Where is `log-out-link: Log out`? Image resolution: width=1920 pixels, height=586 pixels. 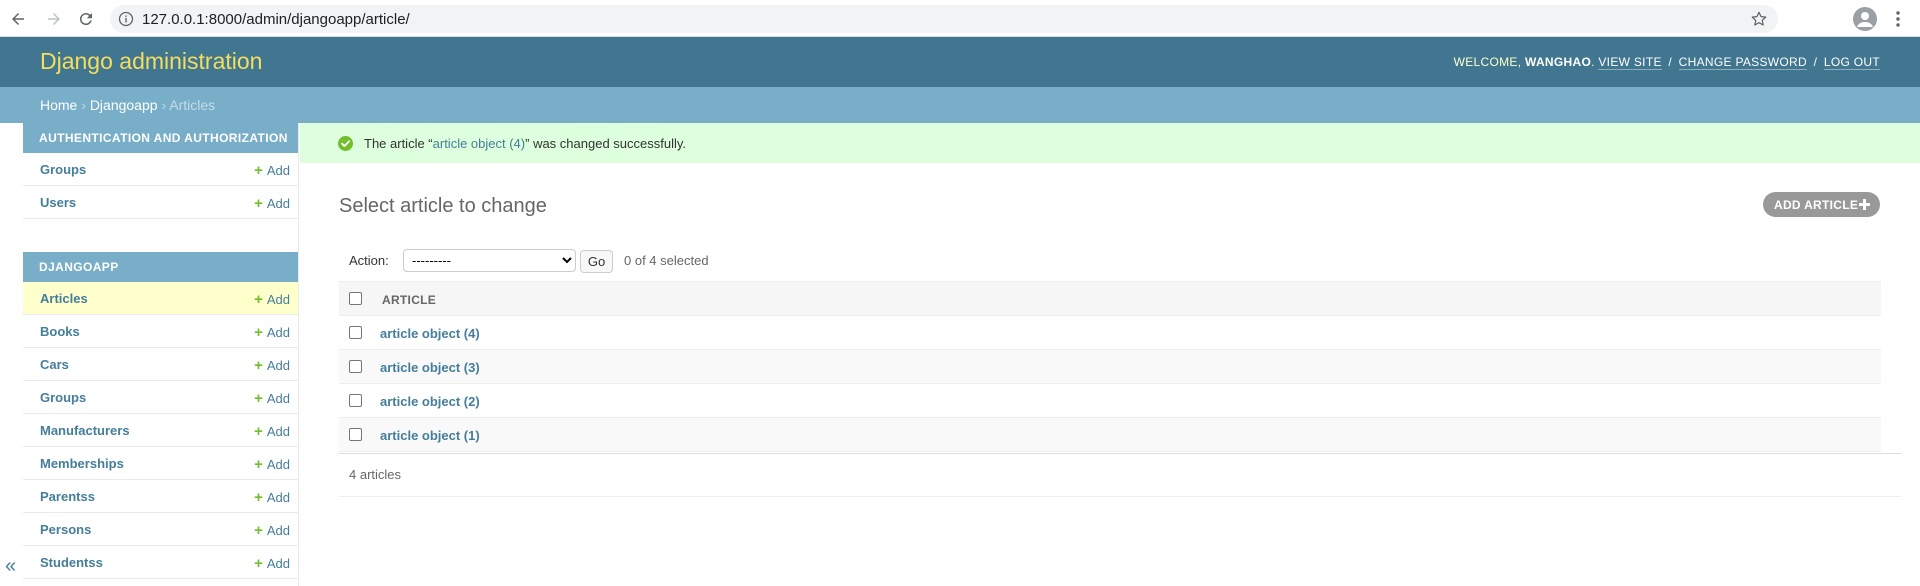 log-out-link: Log out is located at coordinates (1851, 62).